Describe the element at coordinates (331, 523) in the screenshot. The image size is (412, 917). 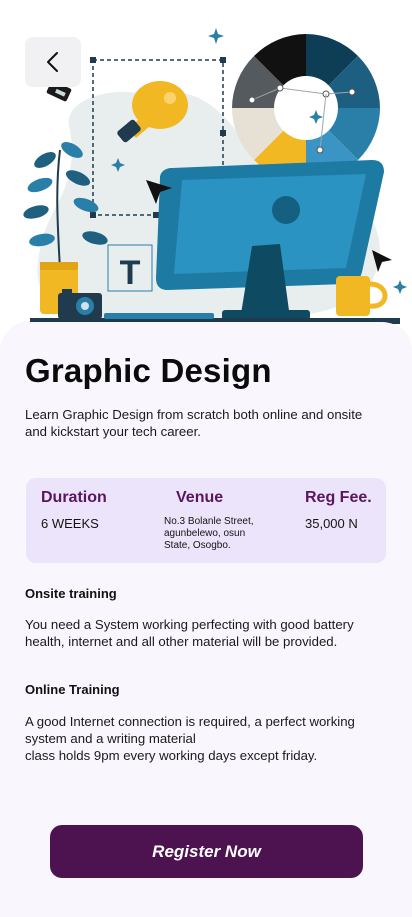
I see `fee-value: 35,000 N` at that location.